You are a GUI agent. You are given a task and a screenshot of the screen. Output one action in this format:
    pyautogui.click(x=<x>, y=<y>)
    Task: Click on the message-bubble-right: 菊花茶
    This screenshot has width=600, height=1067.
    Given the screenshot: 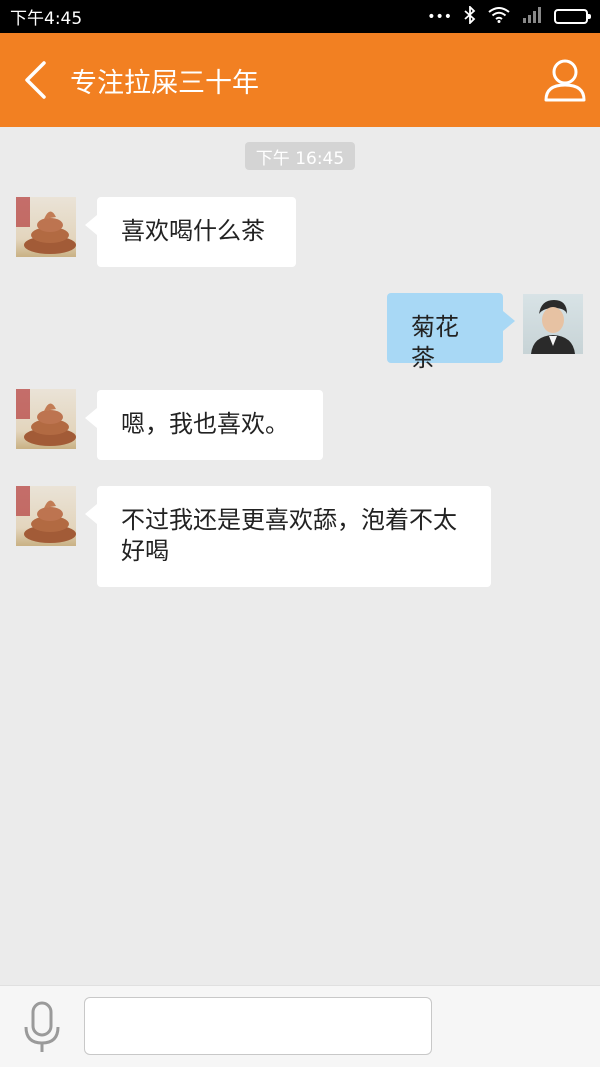 What is the action you would take?
    pyautogui.click(x=451, y=332)
    